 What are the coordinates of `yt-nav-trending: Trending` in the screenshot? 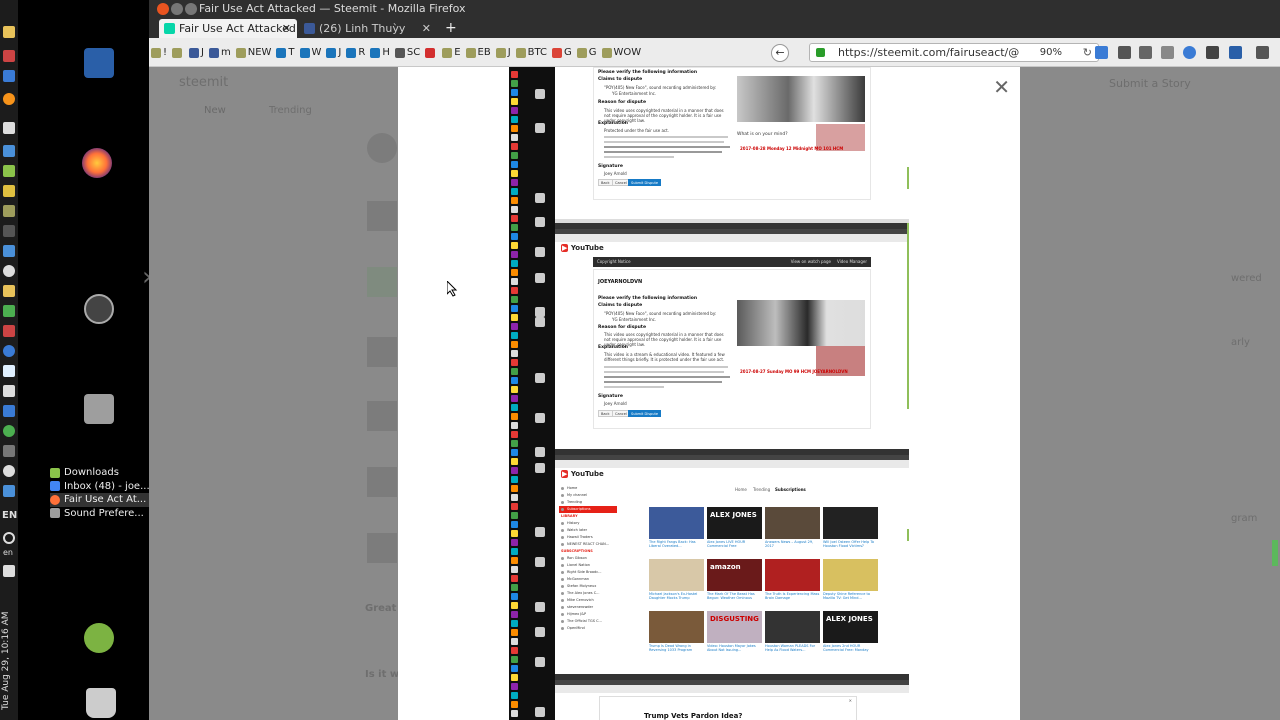 It's located at (761, 489).